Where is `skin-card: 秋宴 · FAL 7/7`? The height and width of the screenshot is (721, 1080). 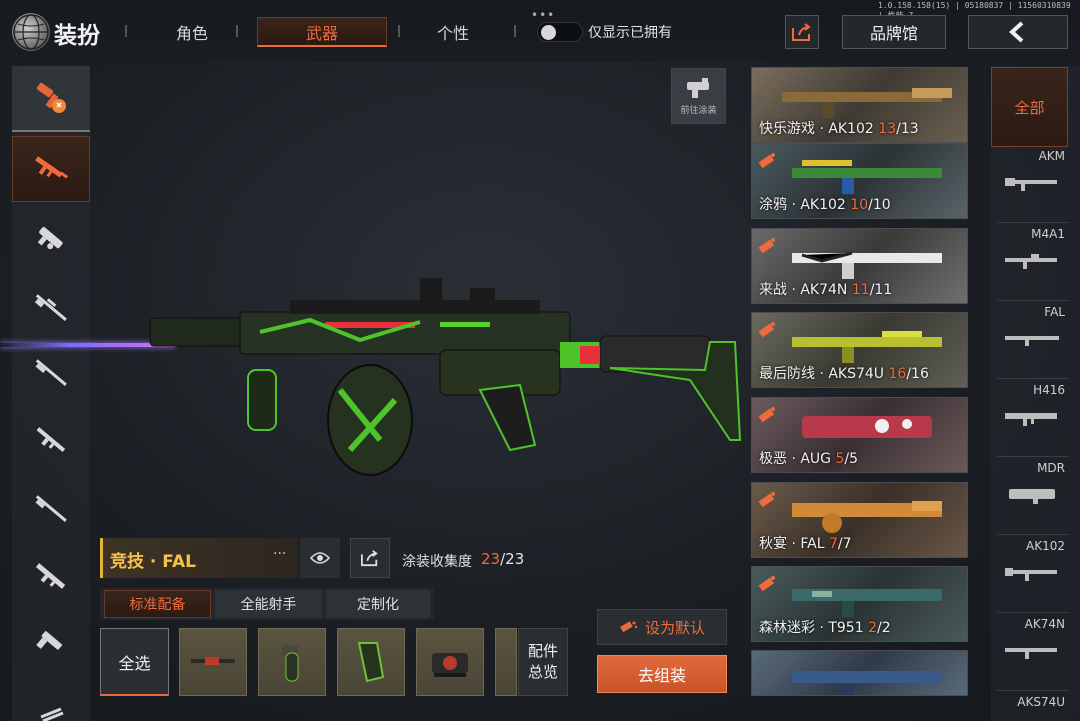 skin-card: 秋宴 · FAL 7/7 is located at coordinates (859, 520).